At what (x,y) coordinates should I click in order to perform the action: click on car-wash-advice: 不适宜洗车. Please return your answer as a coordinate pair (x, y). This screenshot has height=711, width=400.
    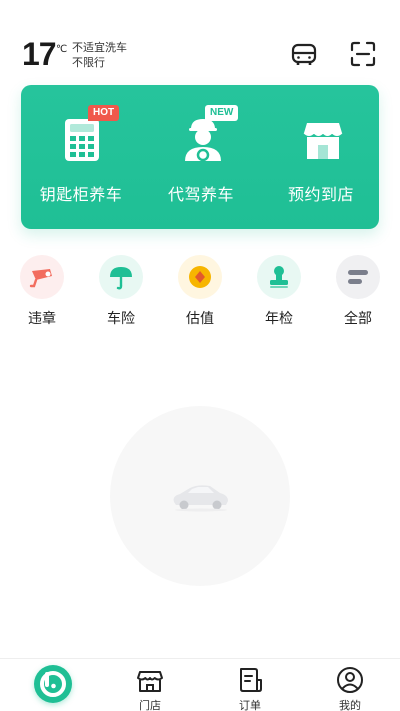
    Looking at the image, I should click on (99, 47).